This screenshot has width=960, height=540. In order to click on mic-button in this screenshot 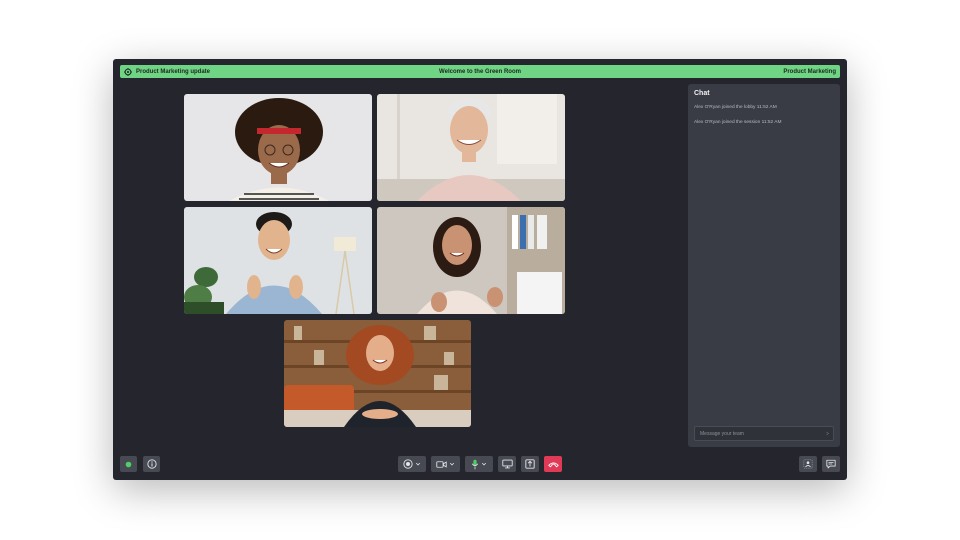, I will do `click(479, 464)`.